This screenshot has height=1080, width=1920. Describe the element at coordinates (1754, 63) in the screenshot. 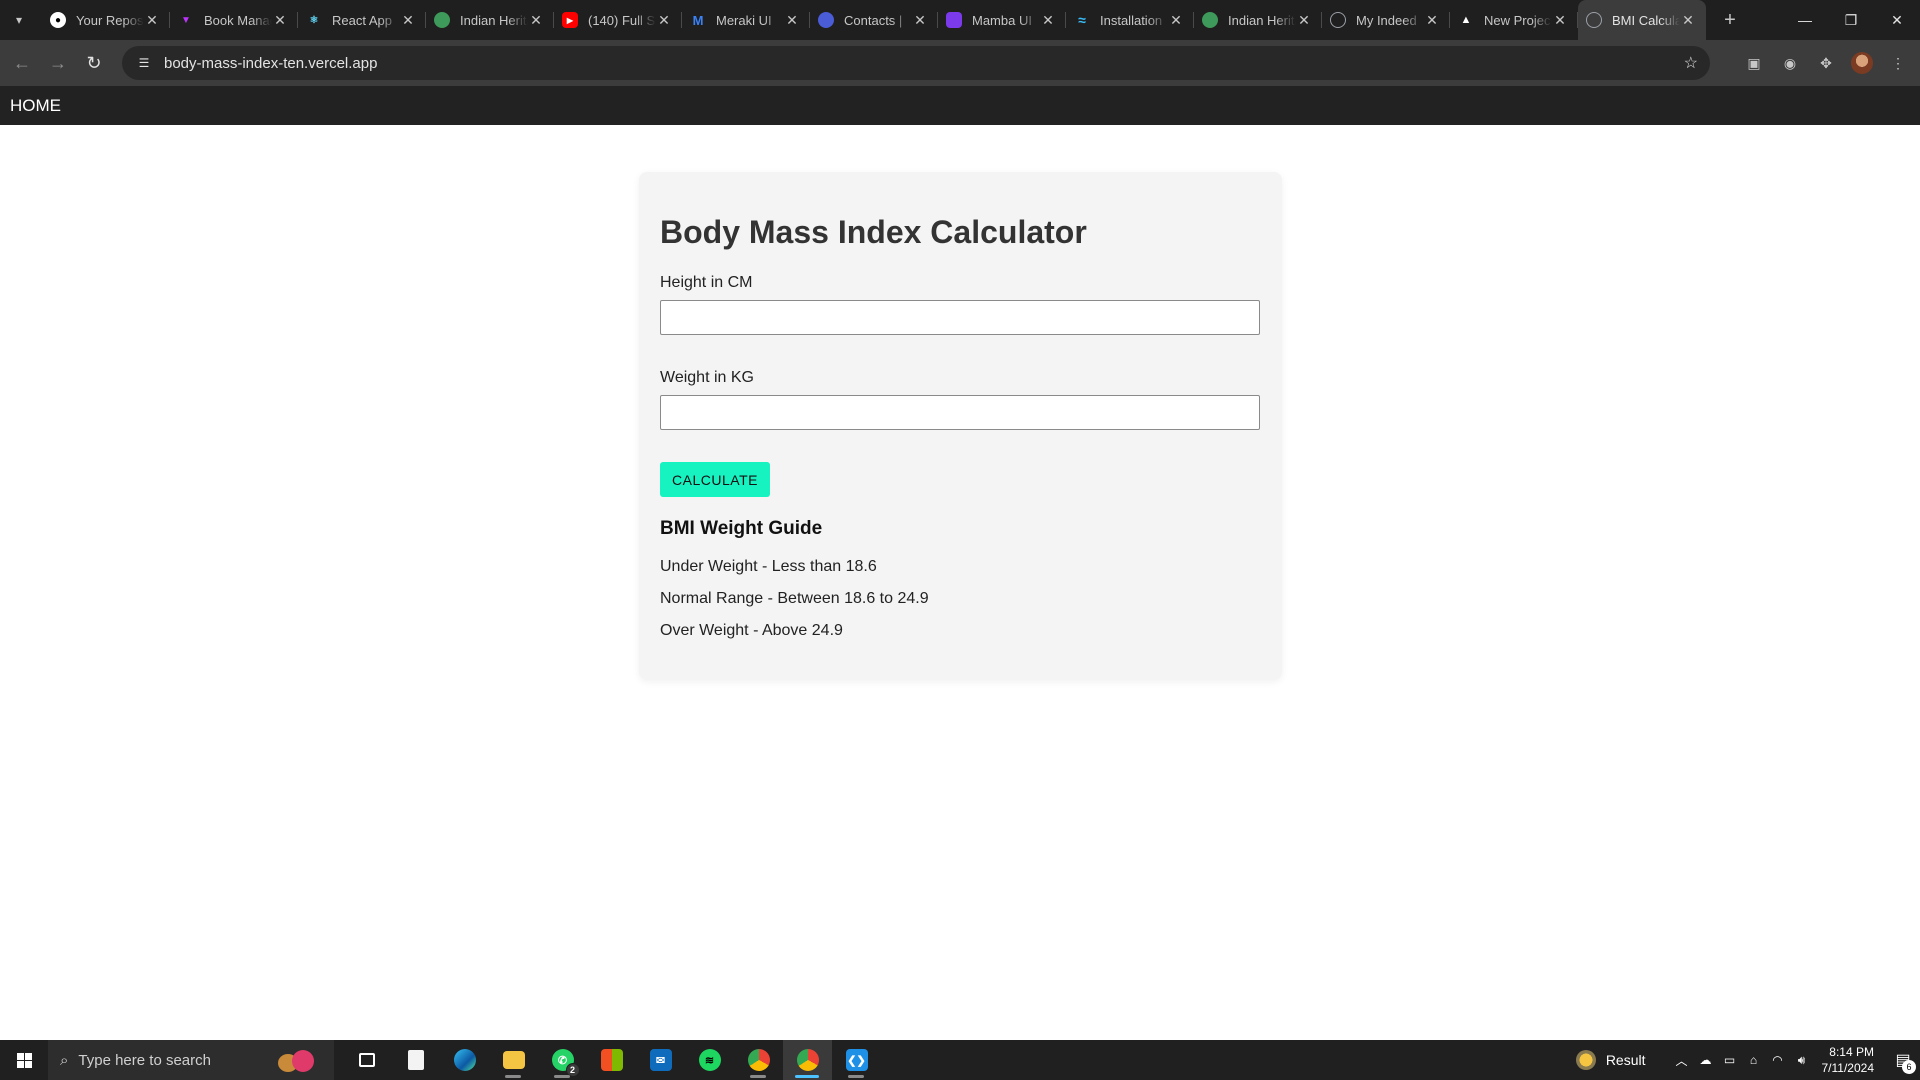

I see `extension-icon: ▣` at that location.